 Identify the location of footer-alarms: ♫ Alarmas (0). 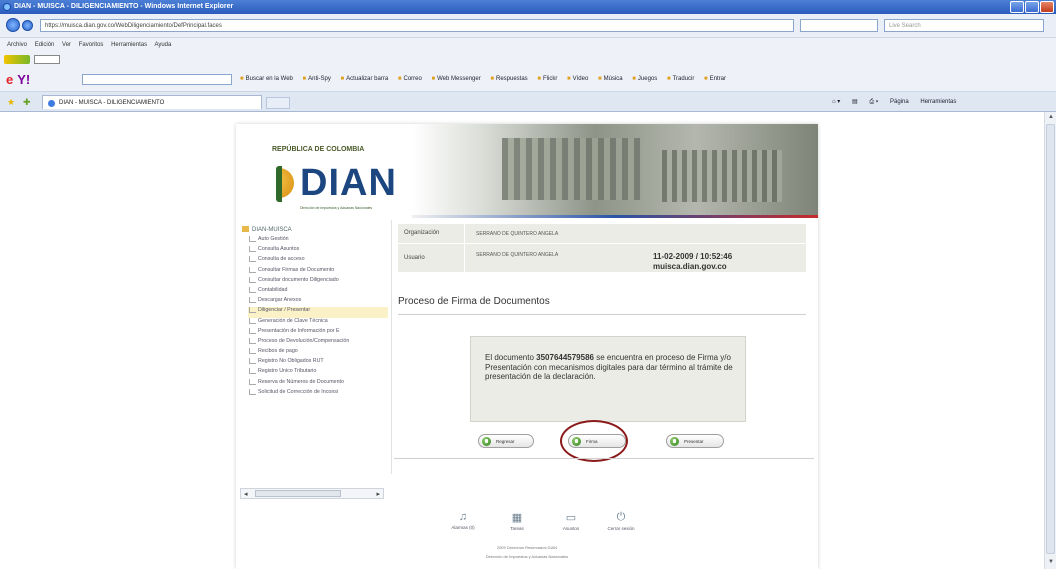
(463, 520).